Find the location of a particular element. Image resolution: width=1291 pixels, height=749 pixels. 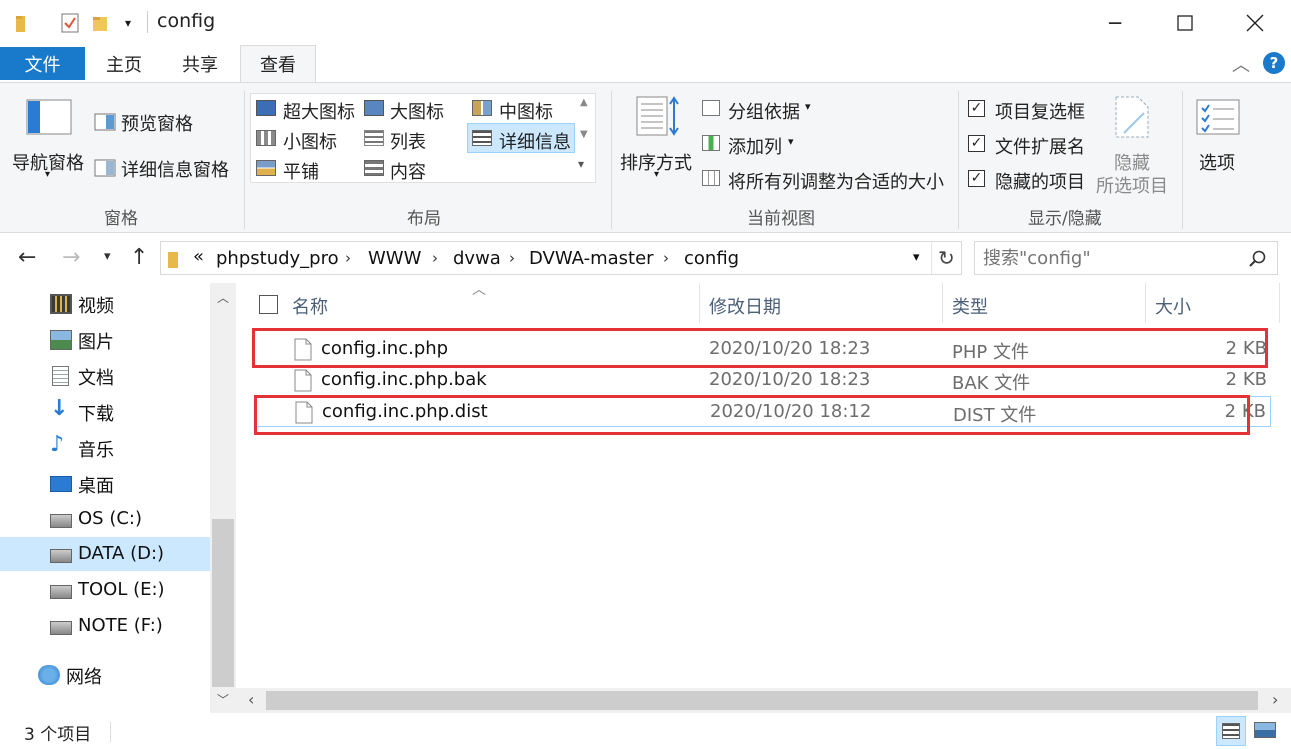

content-icon is located at coordinates (374, 168).